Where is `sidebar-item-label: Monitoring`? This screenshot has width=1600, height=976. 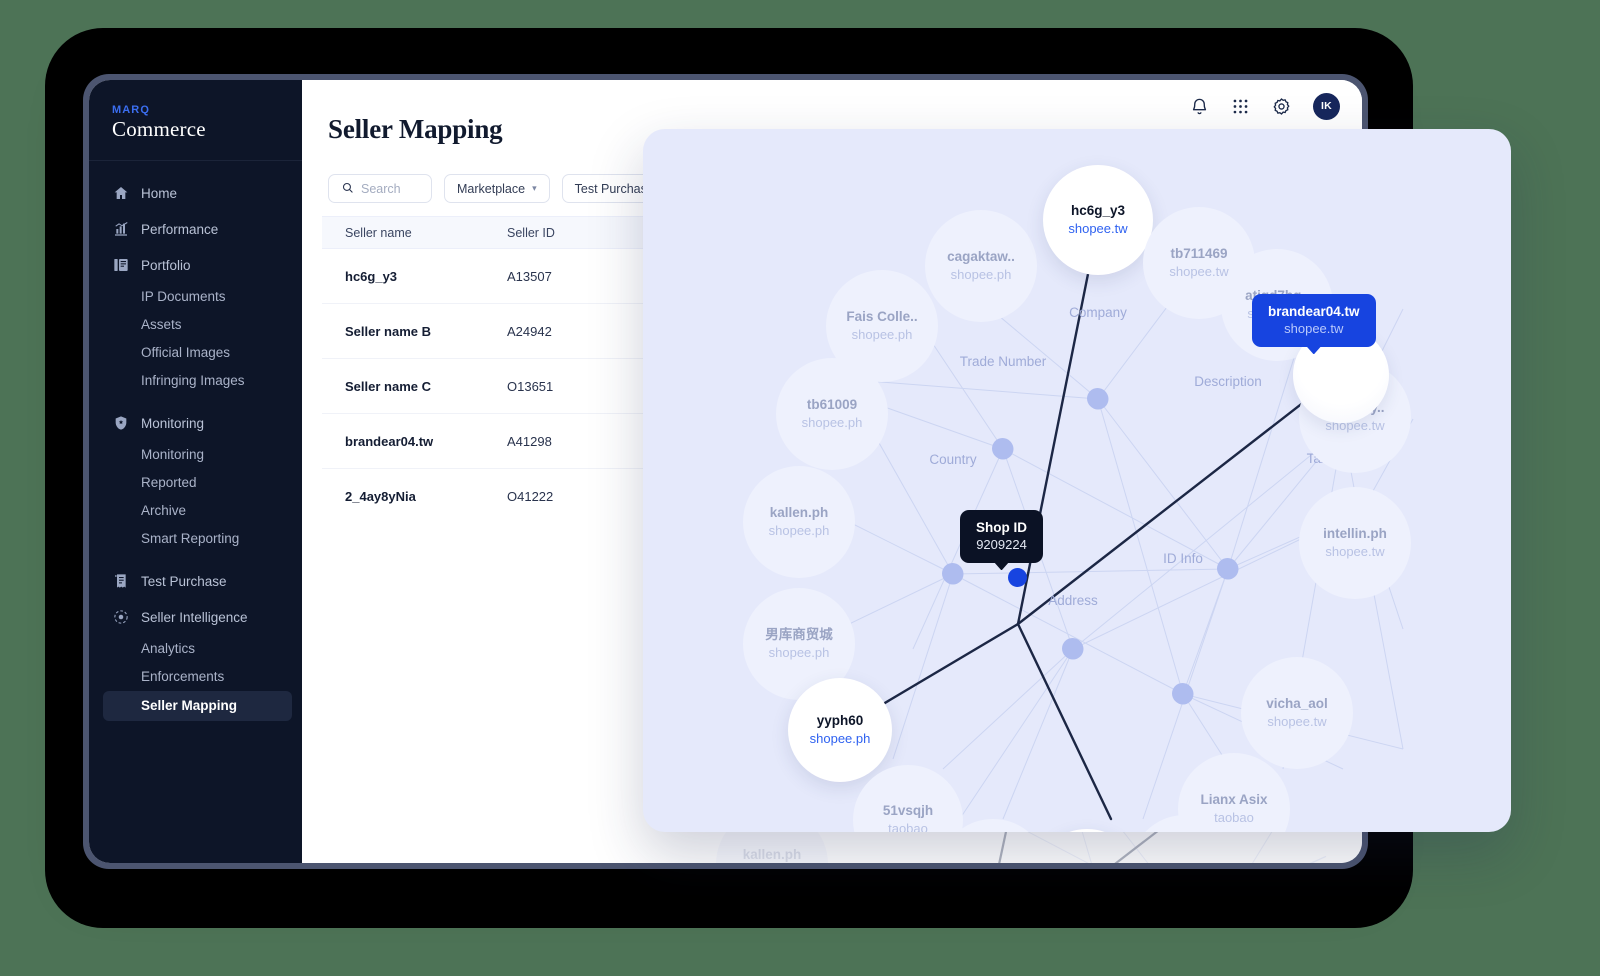
sidebar-item-label: Monitoring is located at coordinates (173, 423).